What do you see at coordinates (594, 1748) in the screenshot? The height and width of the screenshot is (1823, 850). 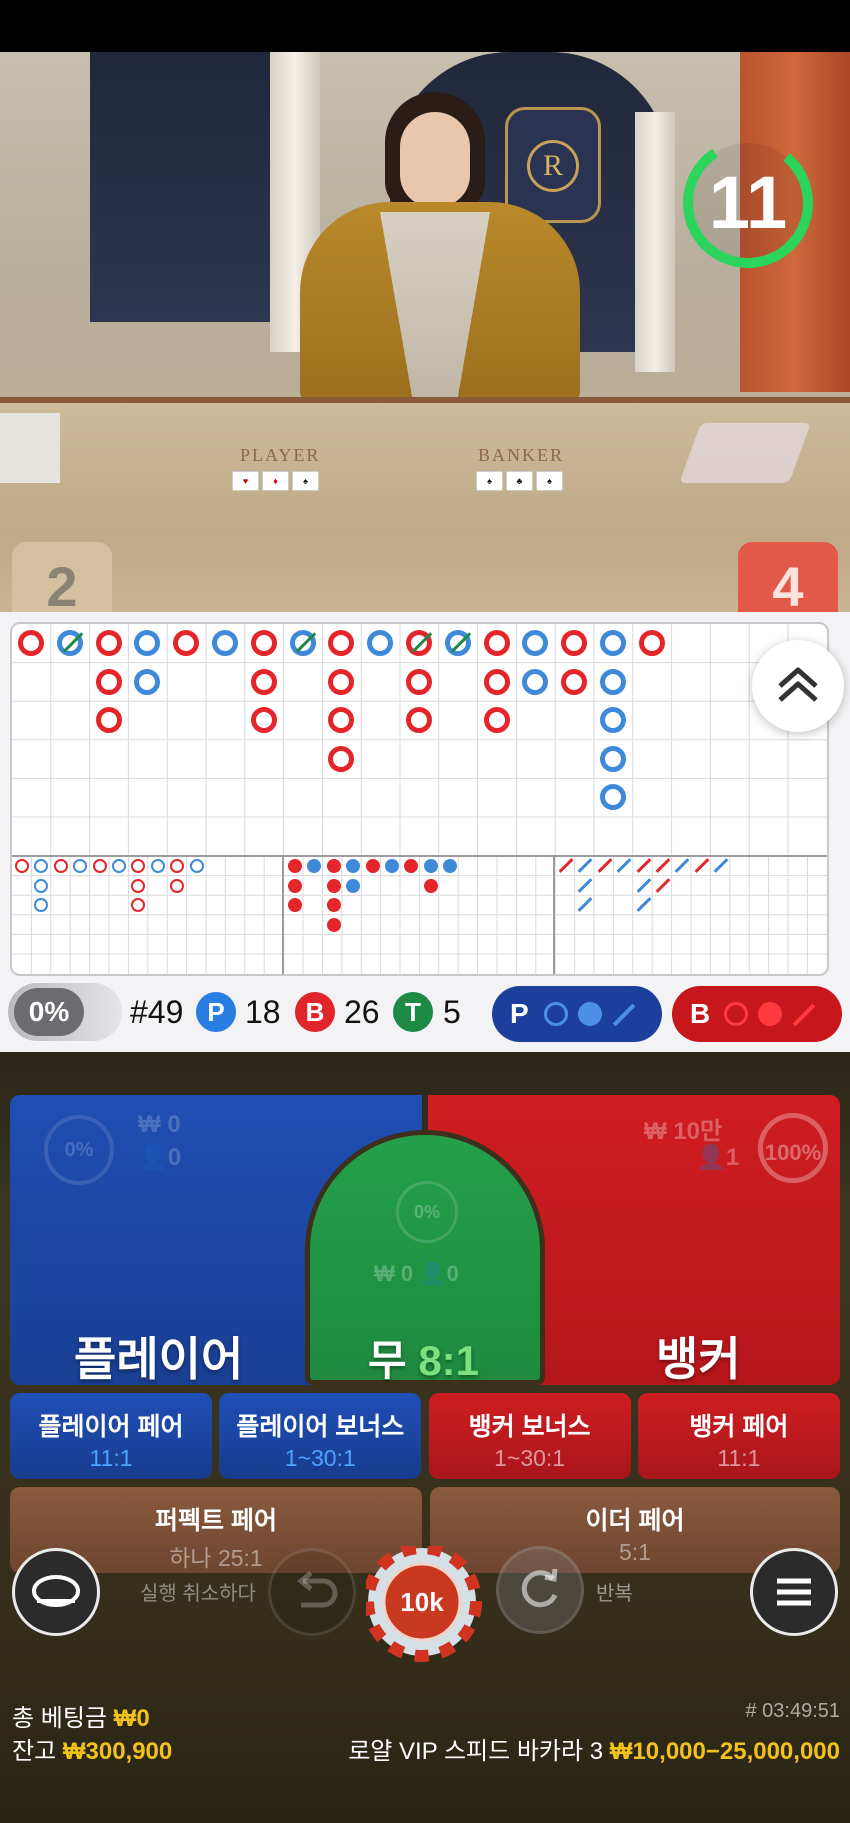 I see `table-info: 로얄 VIP 스피드 바카라 3 ₩10,000−25,000,000` at bounding box center [594, 1748].